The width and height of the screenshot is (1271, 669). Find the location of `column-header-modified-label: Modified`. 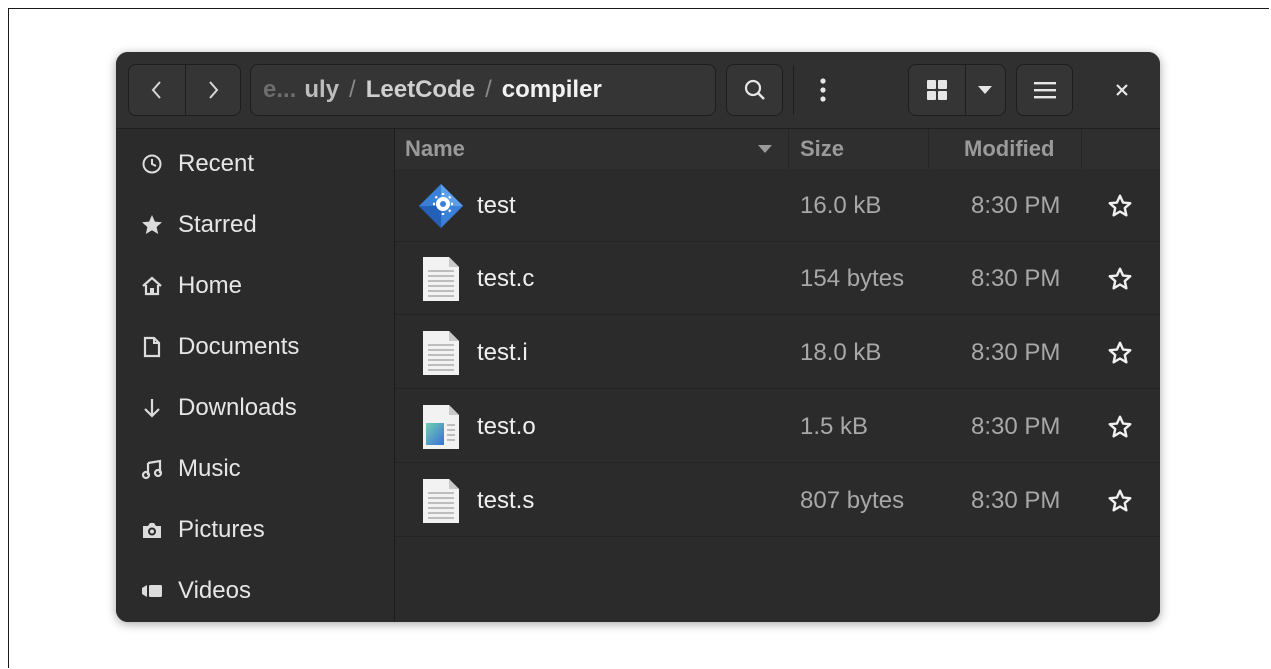

column-header-modified-label: Modified is located at coordinates (1009, 148).